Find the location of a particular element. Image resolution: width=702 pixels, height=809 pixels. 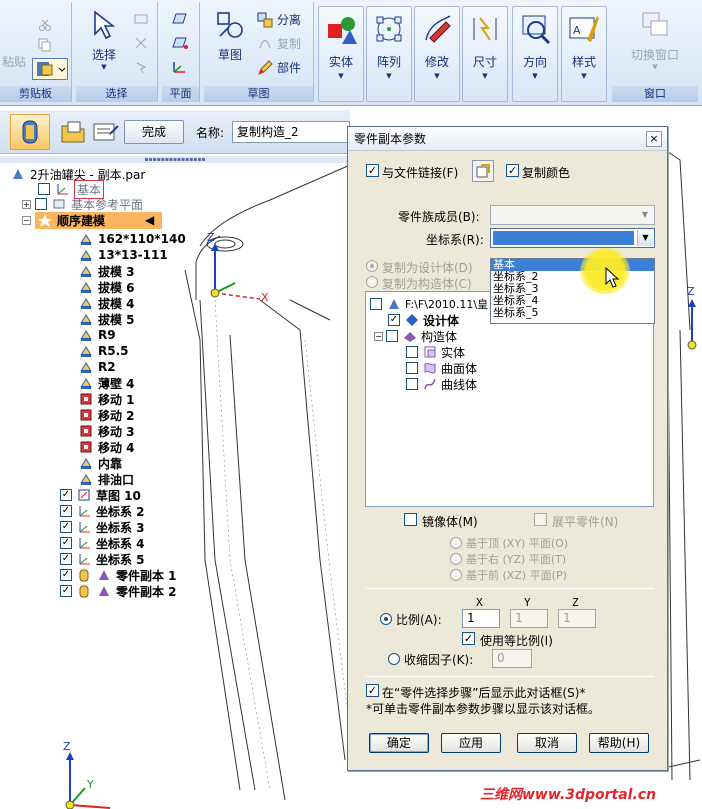

link-options-icon is located at coordinates (483, 171).